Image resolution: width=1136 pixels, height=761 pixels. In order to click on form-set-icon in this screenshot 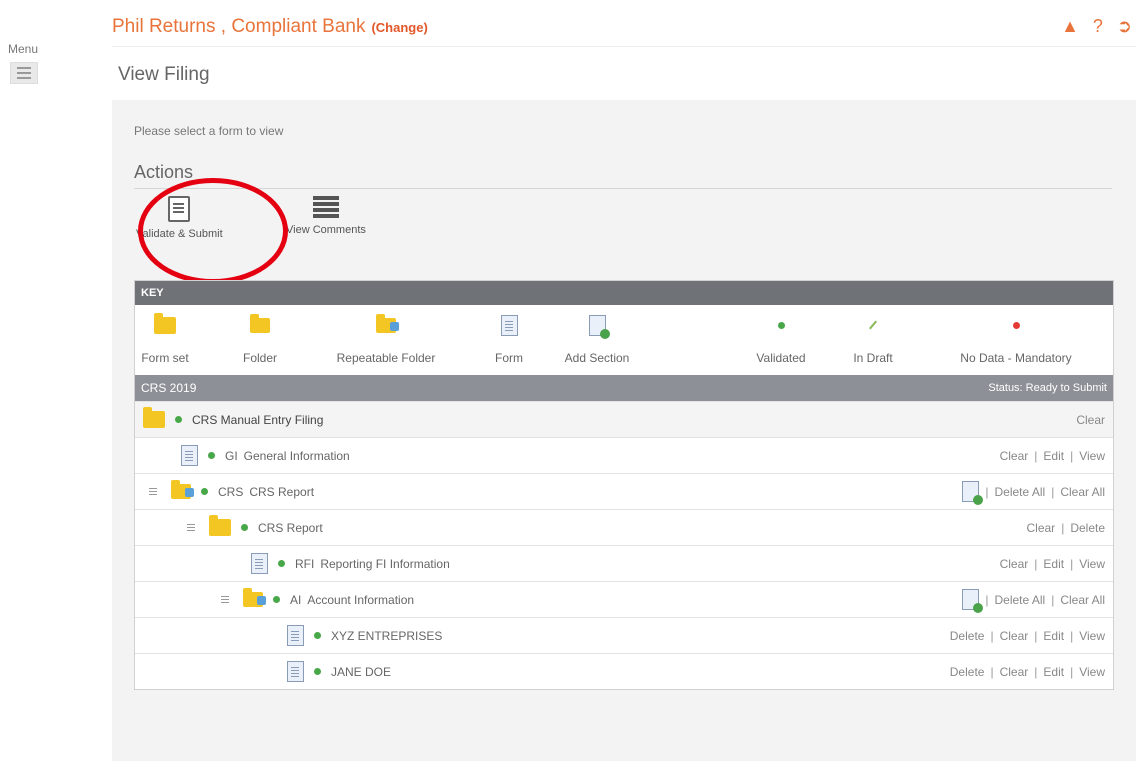, I will do `click(165, 323)`.